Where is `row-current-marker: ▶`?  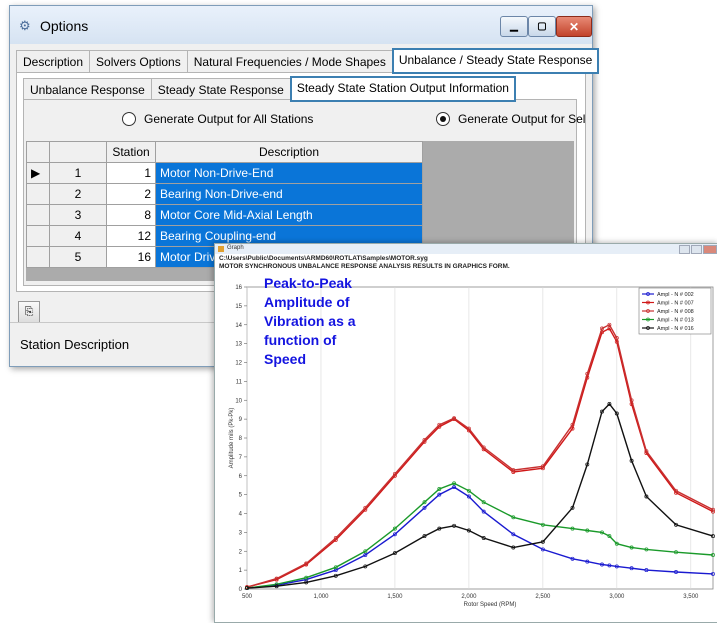 row-current-marker: ▶ is located at coordinates (38, 173).